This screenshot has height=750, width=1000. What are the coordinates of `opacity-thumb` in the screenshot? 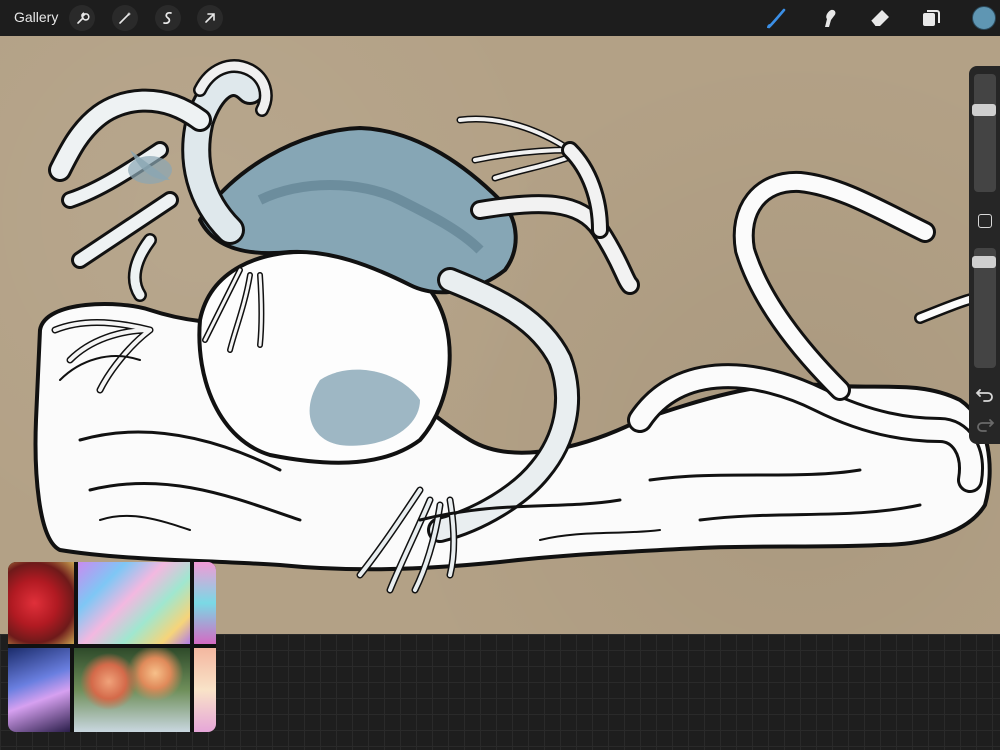 It's located at (984, 262).